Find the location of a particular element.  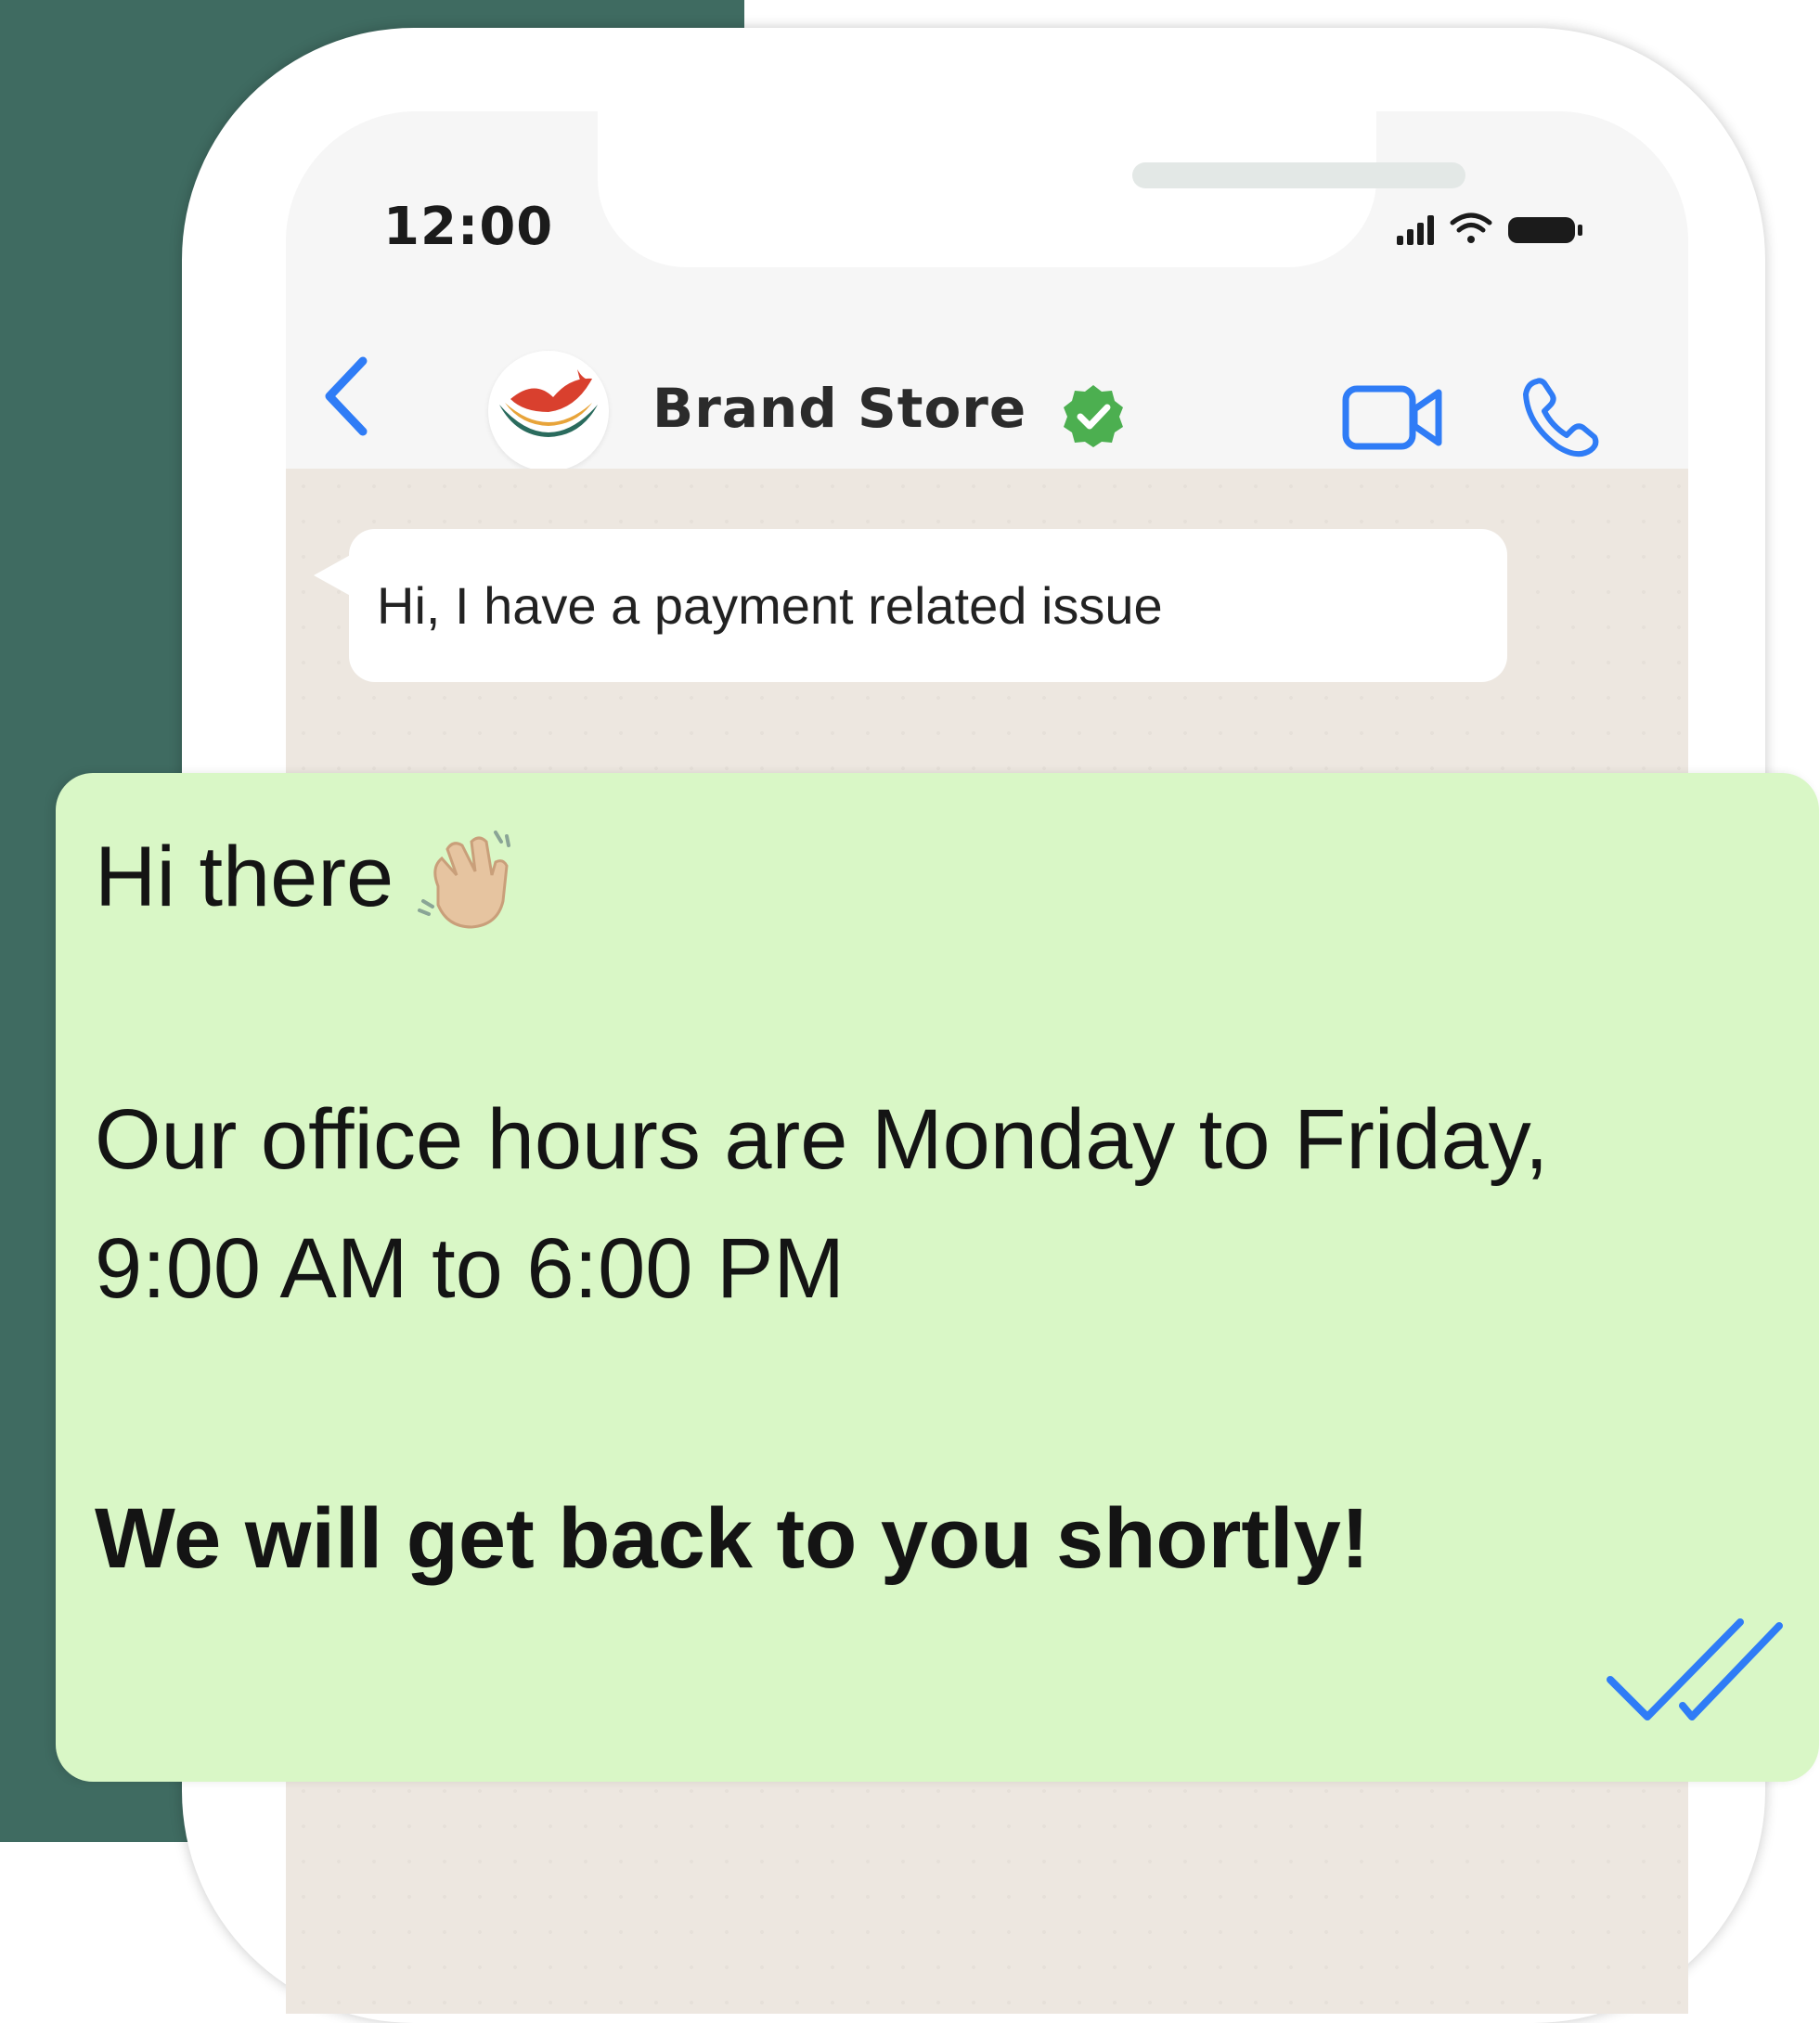

verified-badge-icon is located at coordinates (1093, 416).